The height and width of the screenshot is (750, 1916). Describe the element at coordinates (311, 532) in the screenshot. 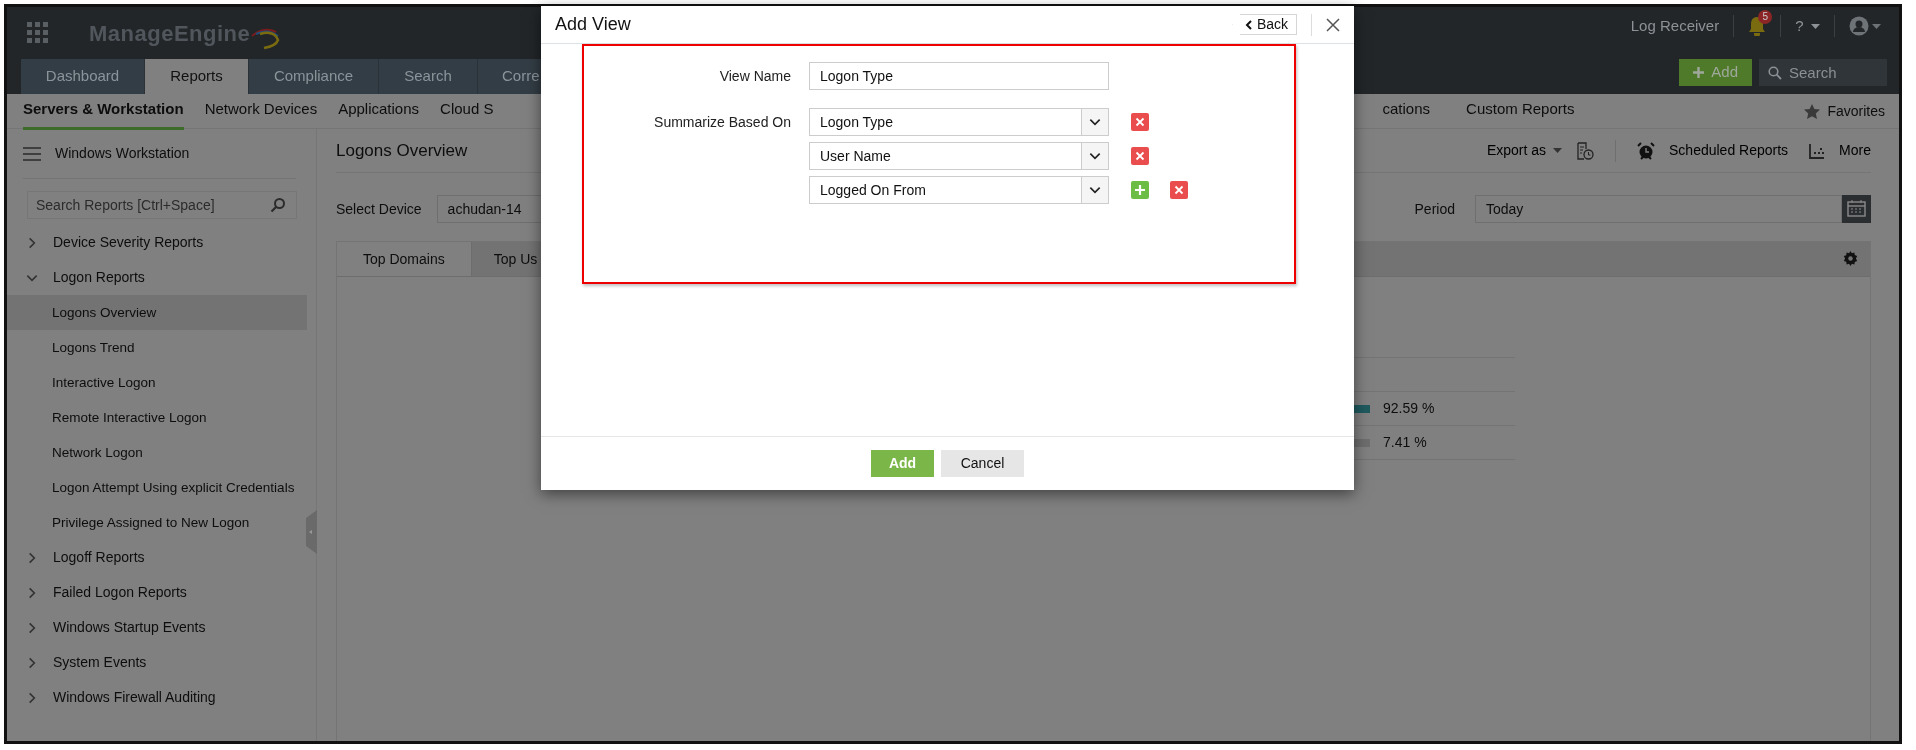

I see `collapse-handle` at that location.